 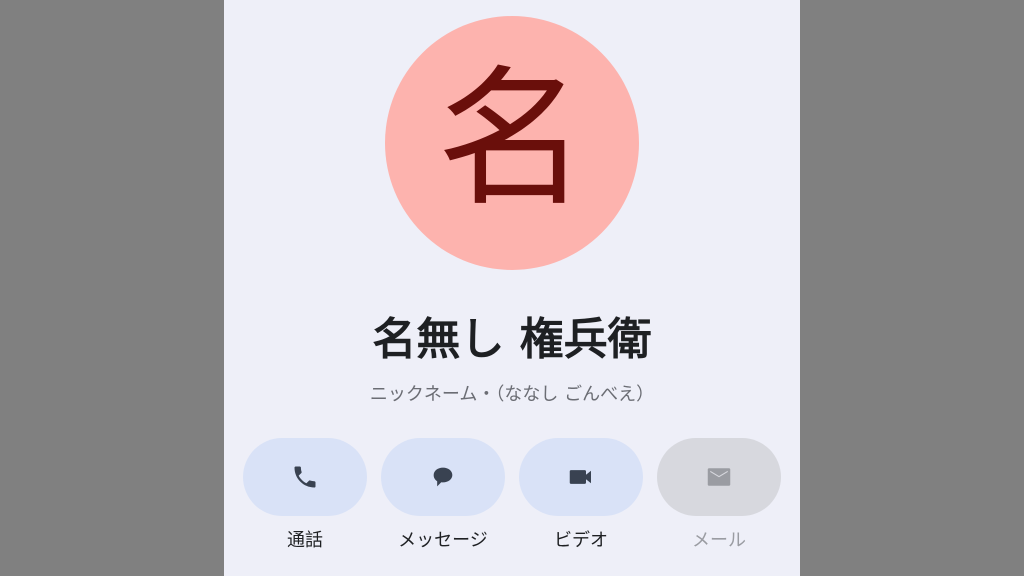 I want to click on avatar-letter: 名, so click(x=511, y=140).